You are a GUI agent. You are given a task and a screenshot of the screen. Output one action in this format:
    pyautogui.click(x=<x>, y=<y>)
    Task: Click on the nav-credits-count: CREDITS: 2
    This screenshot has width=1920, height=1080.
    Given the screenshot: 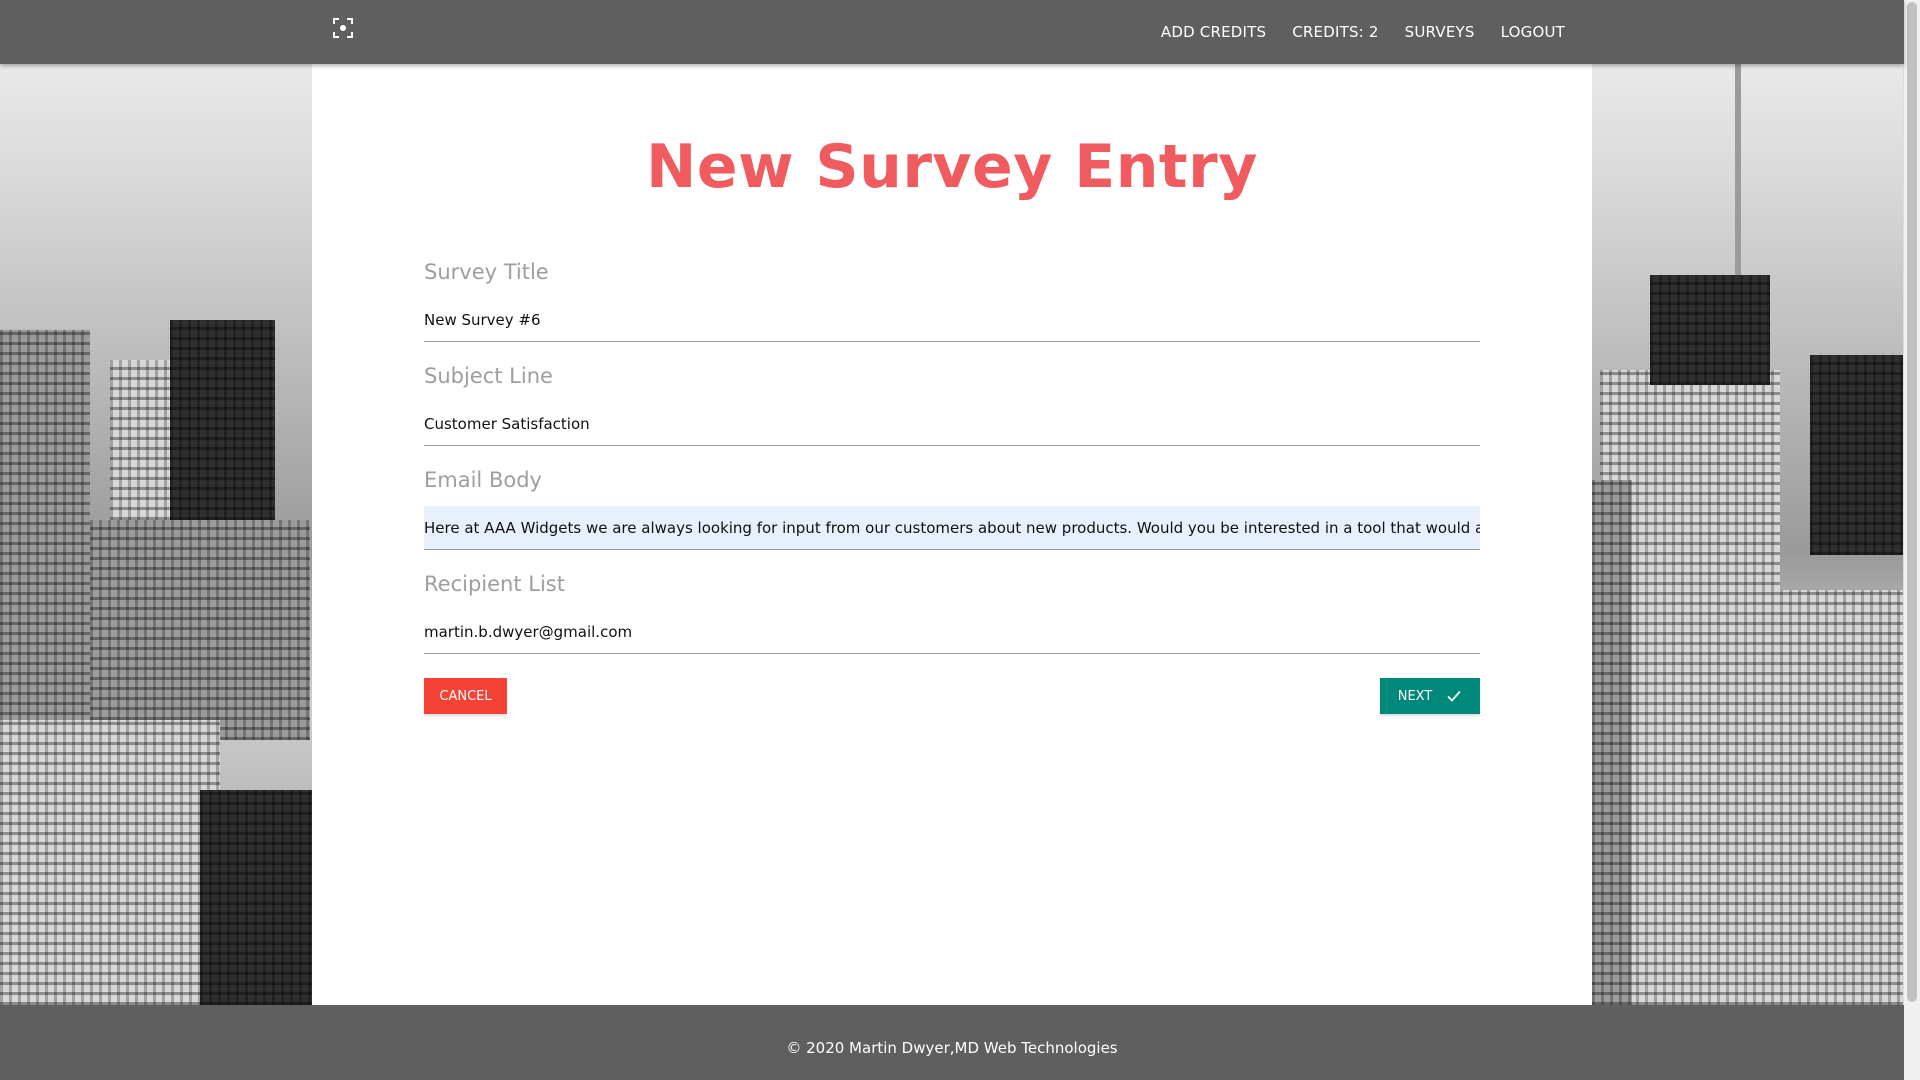 What is the action you would take?
    pyautogui.click(x=1335, y=32)
    